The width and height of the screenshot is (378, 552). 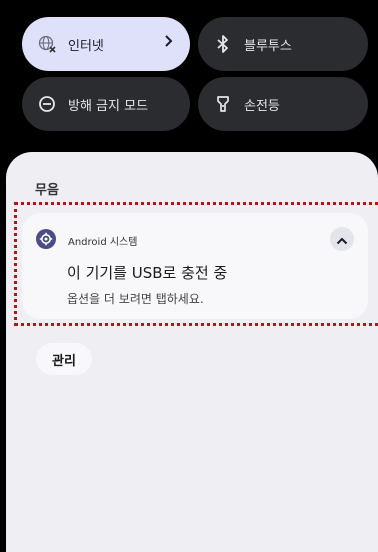 I want to click on flashlight-icon, so click(x=223, y=104).